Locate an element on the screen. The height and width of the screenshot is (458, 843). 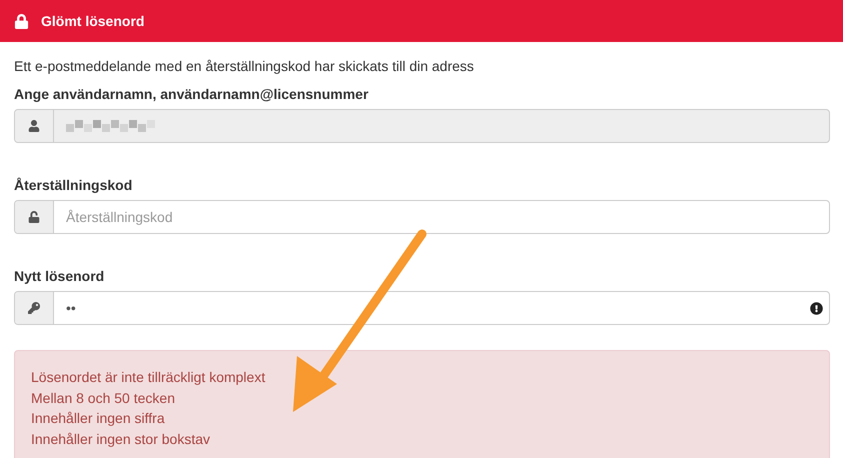
field-label: Återställningskod is located at coordinates (74, 185).